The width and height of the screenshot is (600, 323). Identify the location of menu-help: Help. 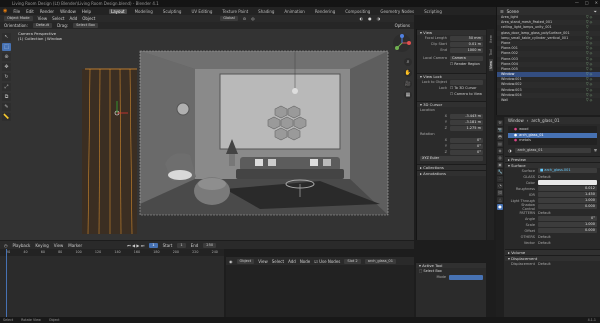
(86, 11).